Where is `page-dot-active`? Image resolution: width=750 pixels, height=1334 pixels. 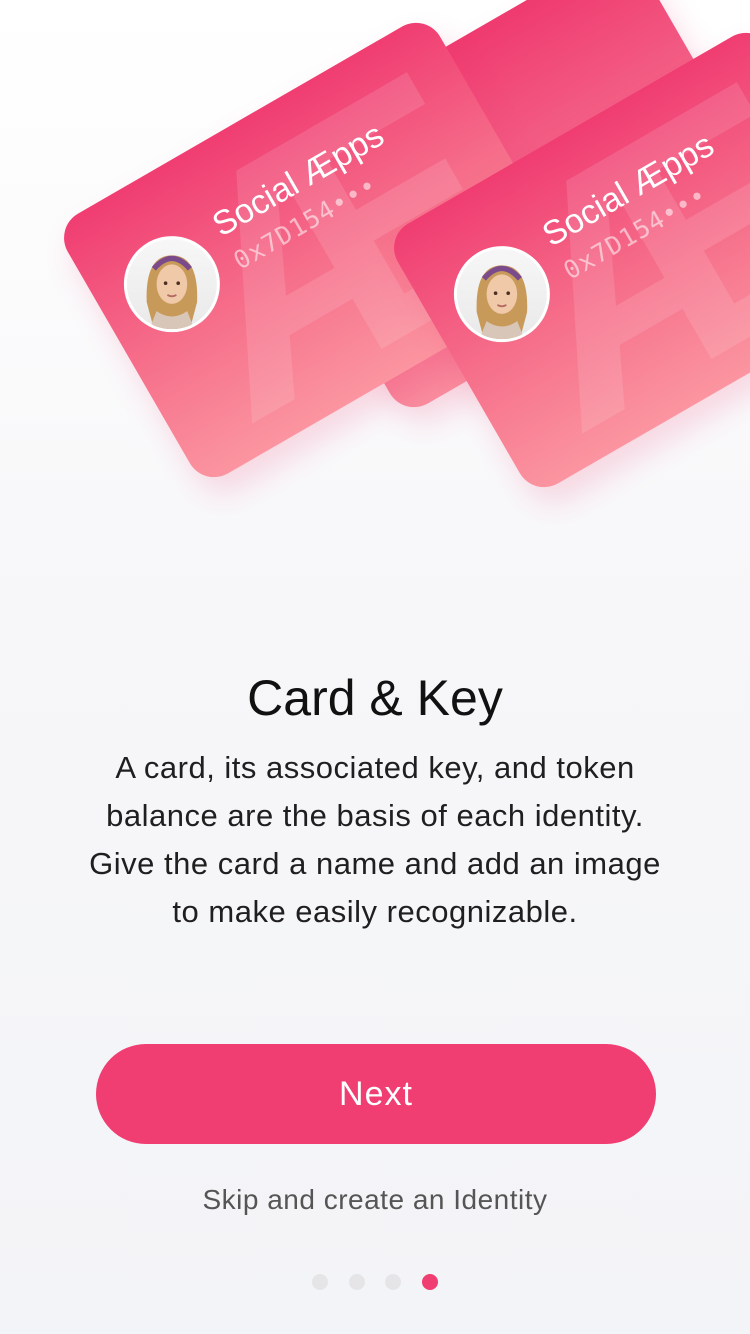 page-dot-active is located at coordinates (429, 1282).